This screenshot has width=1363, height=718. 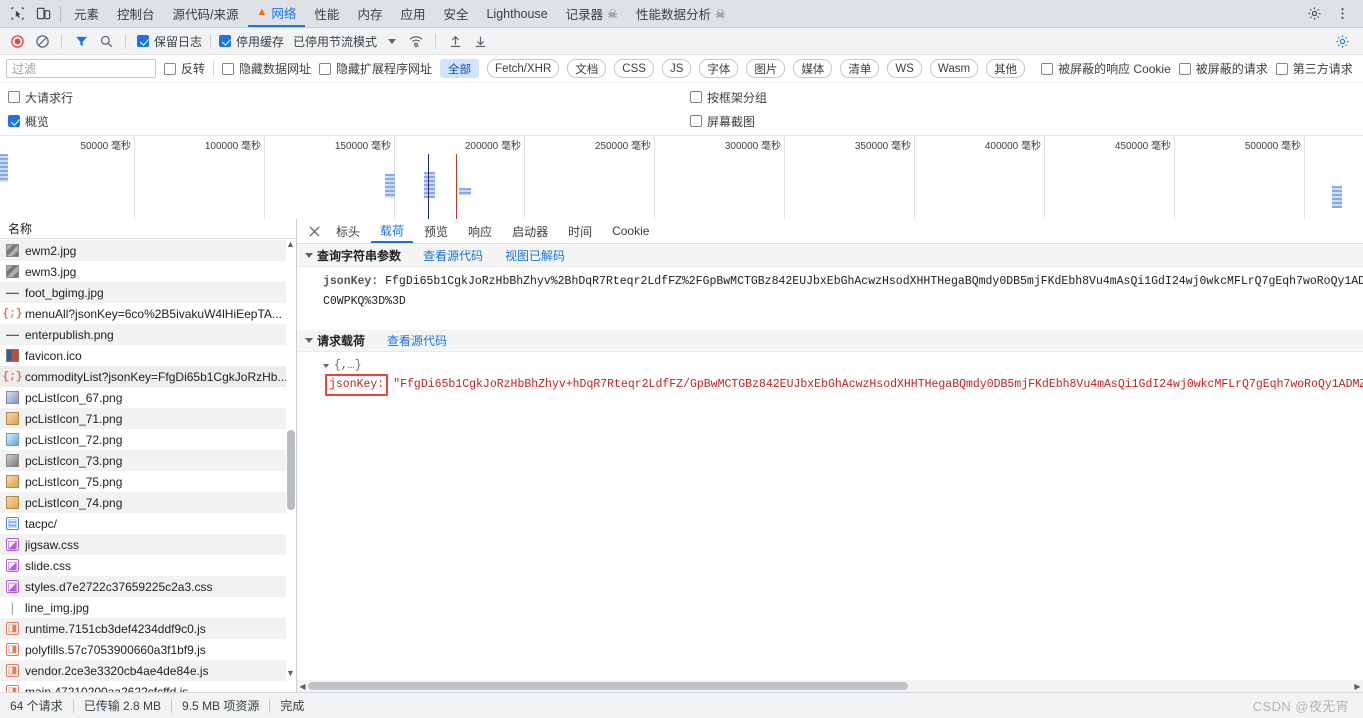 I want to click on request-row: ▤ tacpc/, so click(x=148, y=523).